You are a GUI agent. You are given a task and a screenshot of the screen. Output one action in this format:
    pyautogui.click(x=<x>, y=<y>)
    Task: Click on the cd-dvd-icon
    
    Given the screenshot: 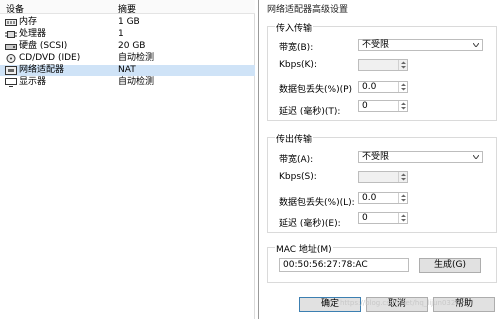 What is the action you would take?
    pyautogui.click(x=11, y=58)
    